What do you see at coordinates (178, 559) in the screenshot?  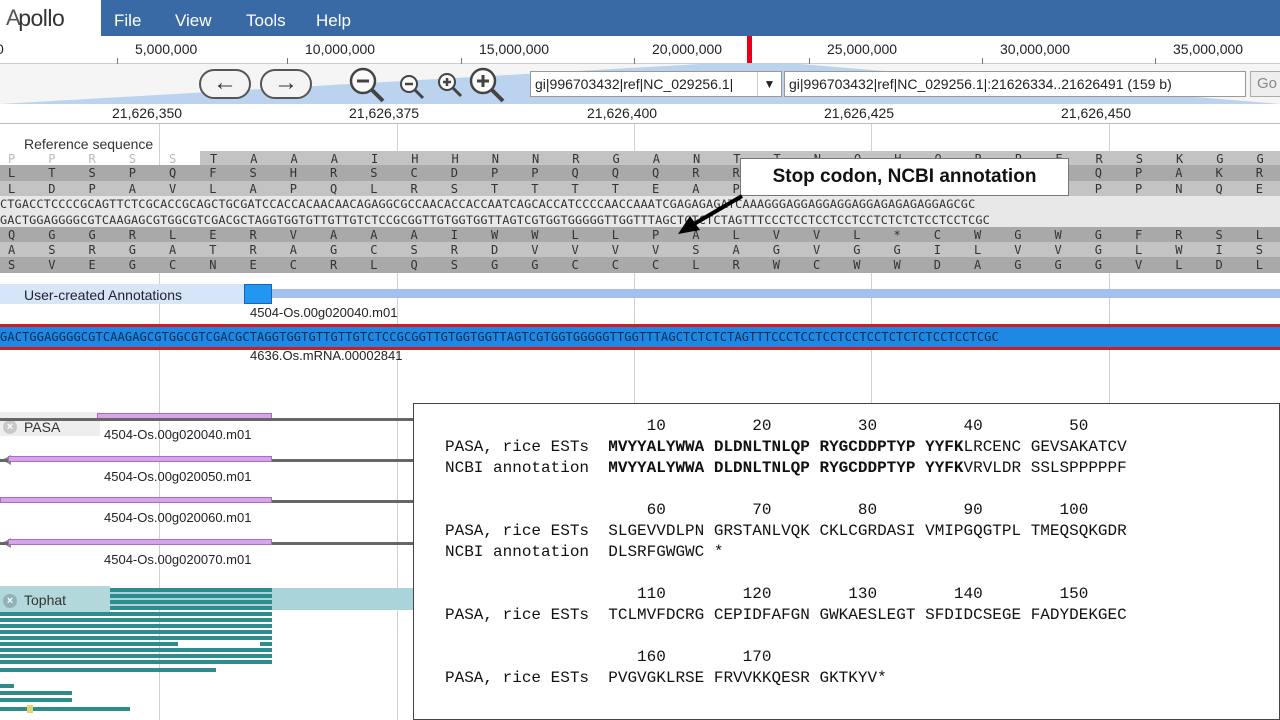 I see `pasa-feature-name: 4504-Os.00g020070.m01` at bounding box center [178, 559].